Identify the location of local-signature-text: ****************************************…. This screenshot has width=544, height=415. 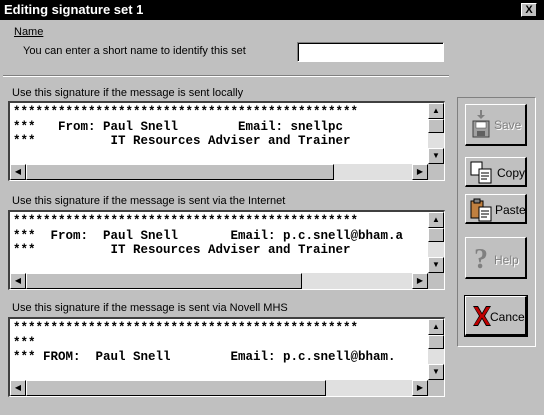
(220, 134).